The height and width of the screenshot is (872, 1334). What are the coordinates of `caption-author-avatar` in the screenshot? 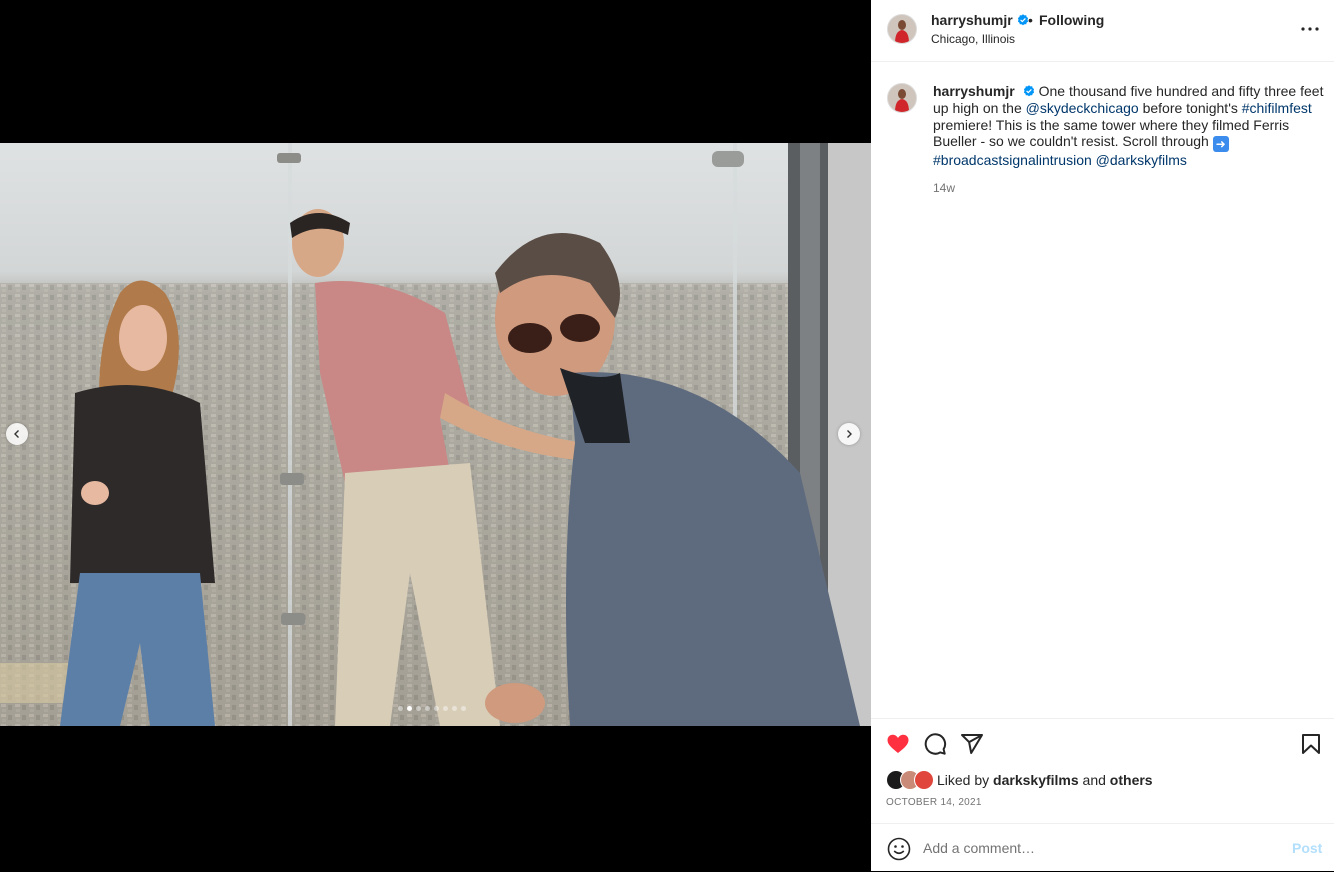 It's located at (902, 98).